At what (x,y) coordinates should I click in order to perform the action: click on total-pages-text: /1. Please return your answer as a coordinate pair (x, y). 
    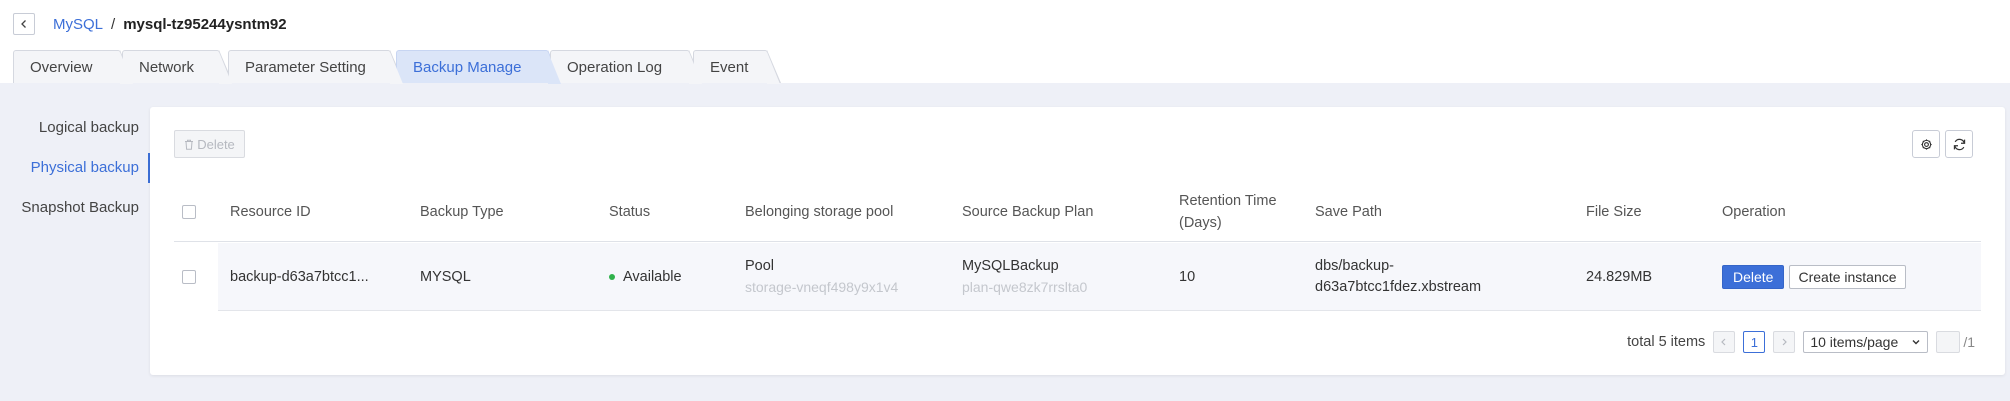
    Looking at the image, I should click on (1969, 342).